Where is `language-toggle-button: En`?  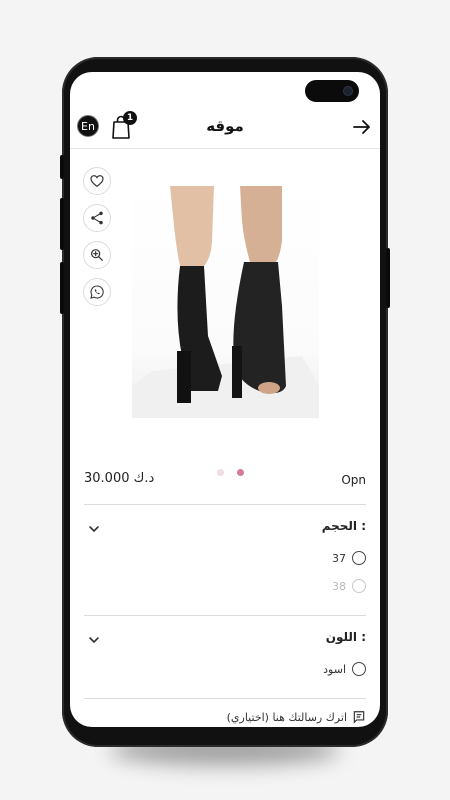
language-toggle-button: En is located at coordinates (88, 126).